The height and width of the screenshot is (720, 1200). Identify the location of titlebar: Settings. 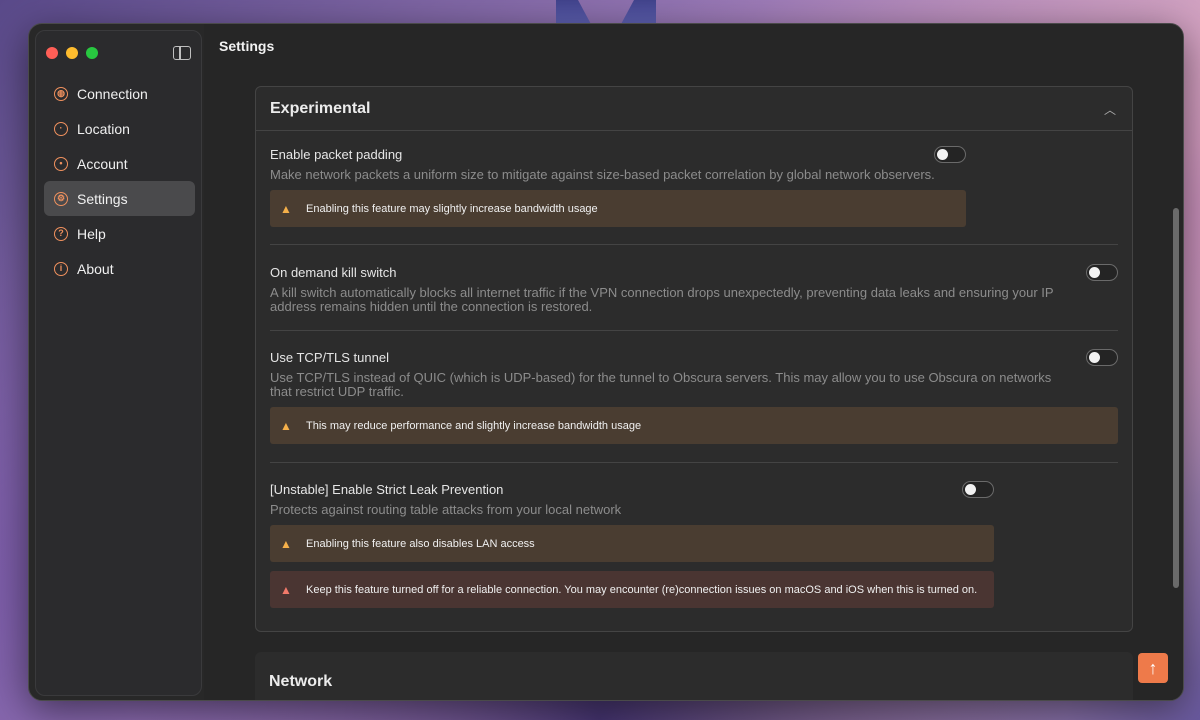
(693, 46).